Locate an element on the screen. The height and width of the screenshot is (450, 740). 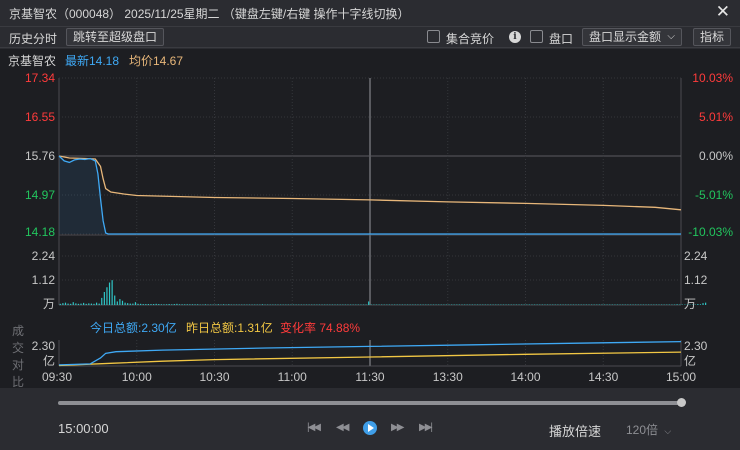
amount-tick-label-right: 2.30 is located at coordinates (696, 346).